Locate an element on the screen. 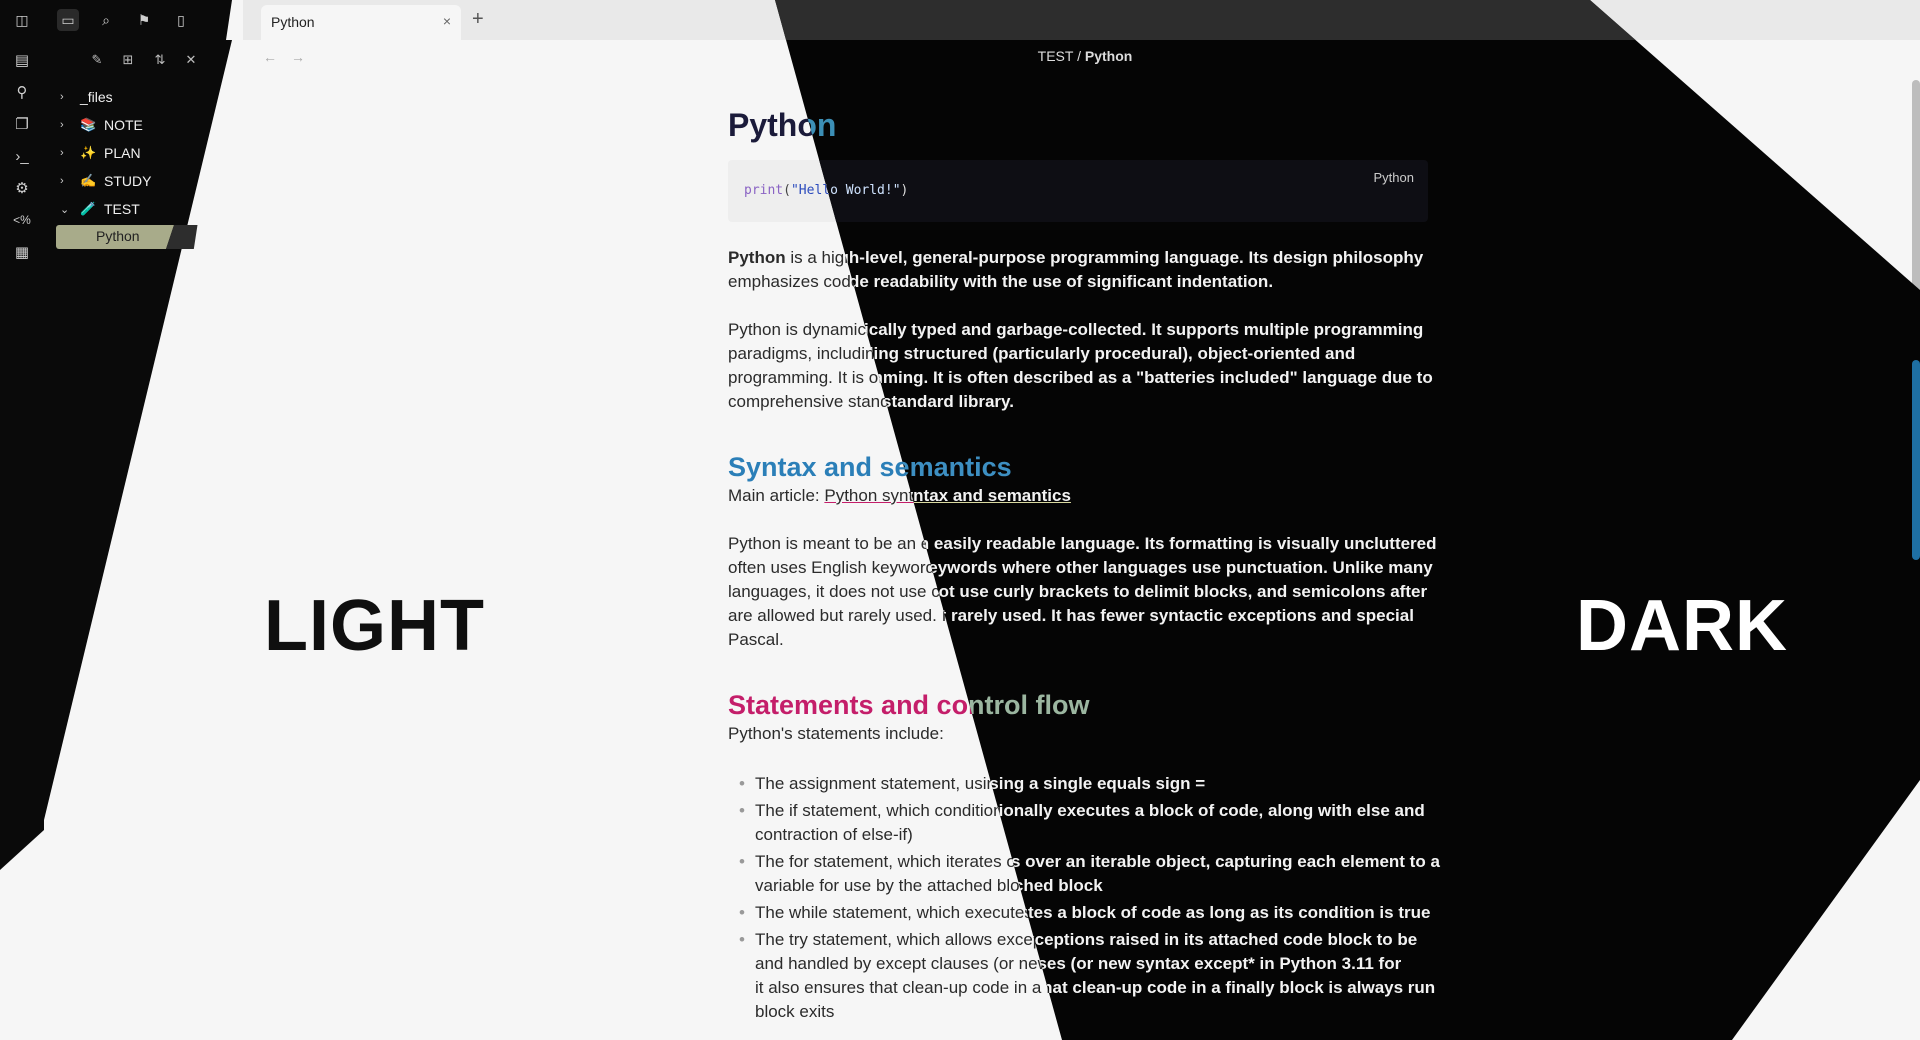 The image size is (1920, 1040). new-tab-button: + is located at coordinates (478, 19).